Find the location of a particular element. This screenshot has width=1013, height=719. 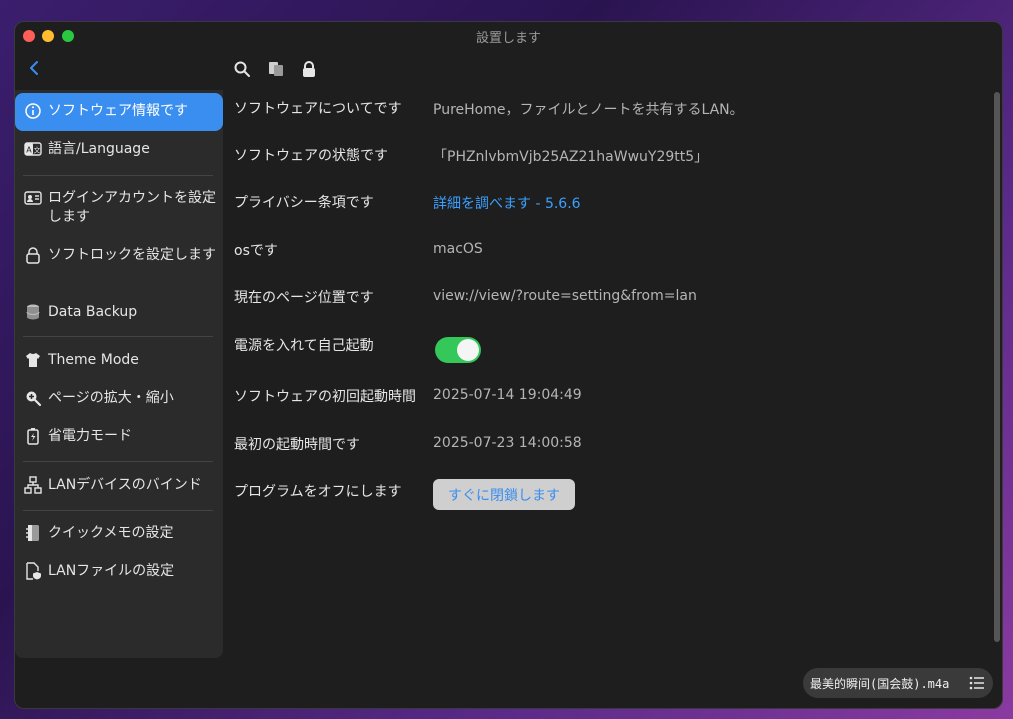

sidebar-item-label: LANファイルの設定 is located at coordinates (111, 571).